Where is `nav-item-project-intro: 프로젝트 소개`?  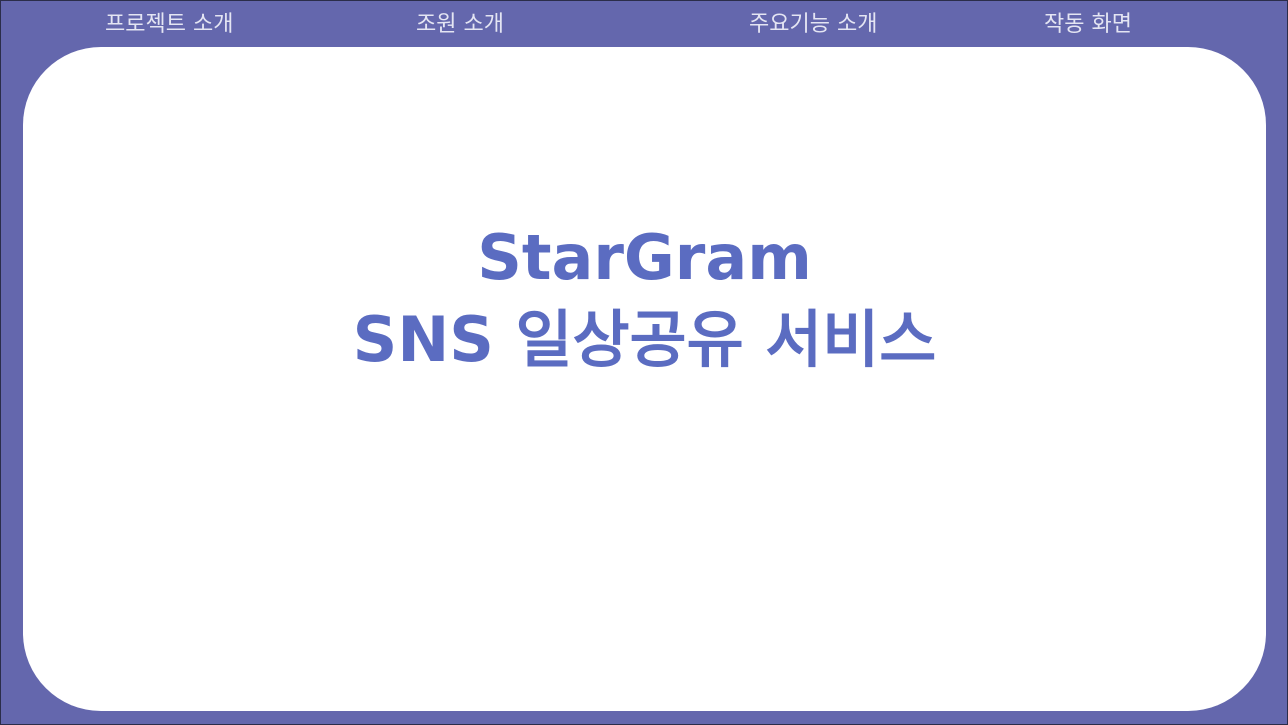
nav-item-project-intro: 프로젝트 소개 is located at coordinates (169, 25).